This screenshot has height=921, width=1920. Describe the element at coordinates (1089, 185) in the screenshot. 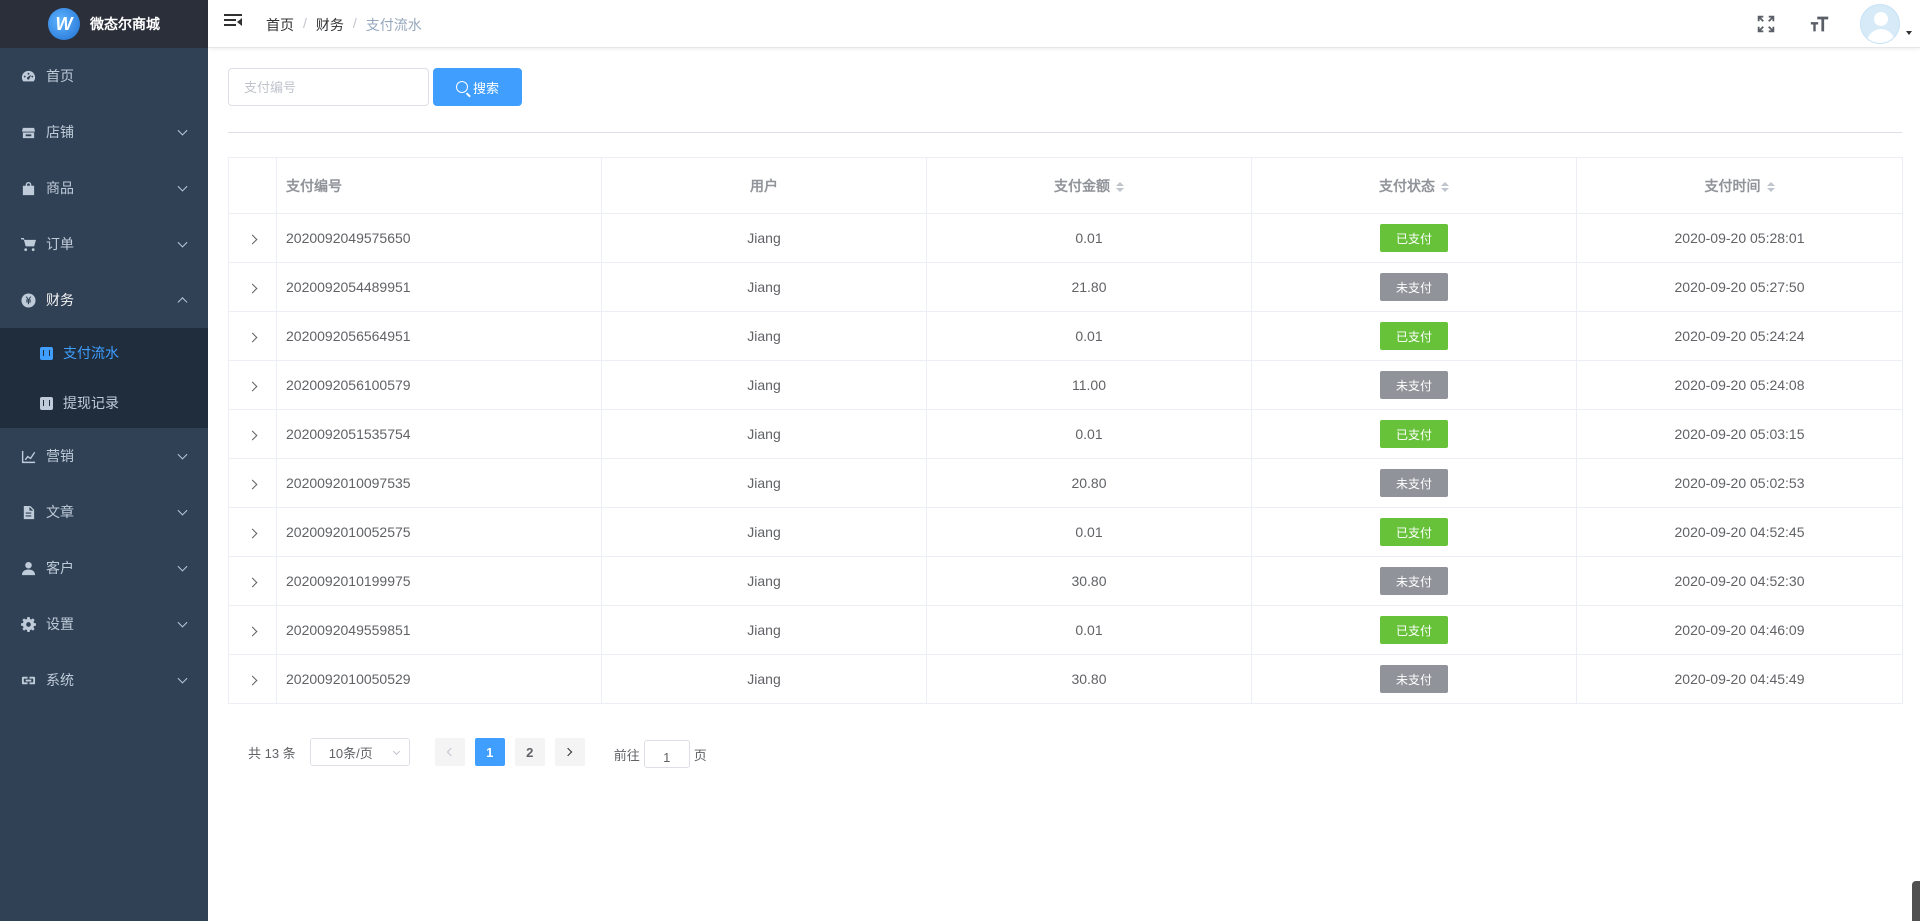

I see `column-header-amount: 支付金额` at that location.